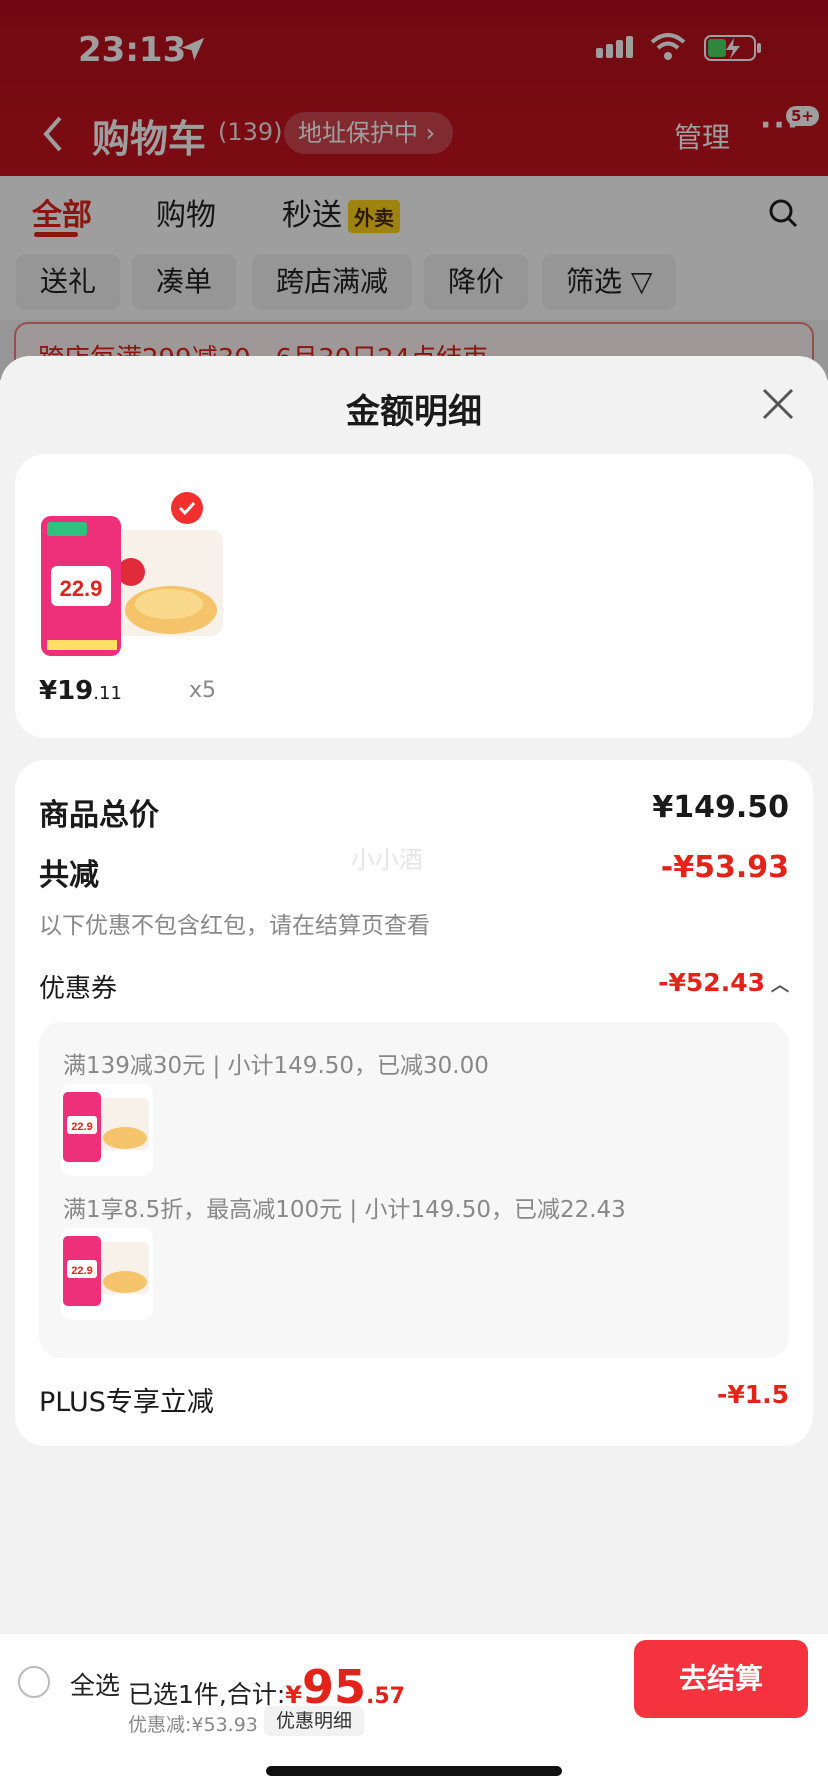  Describe the element at coordinates (314, 1721) in the screenshot. I see `discount-detail-button: 优惠明细` at that location.